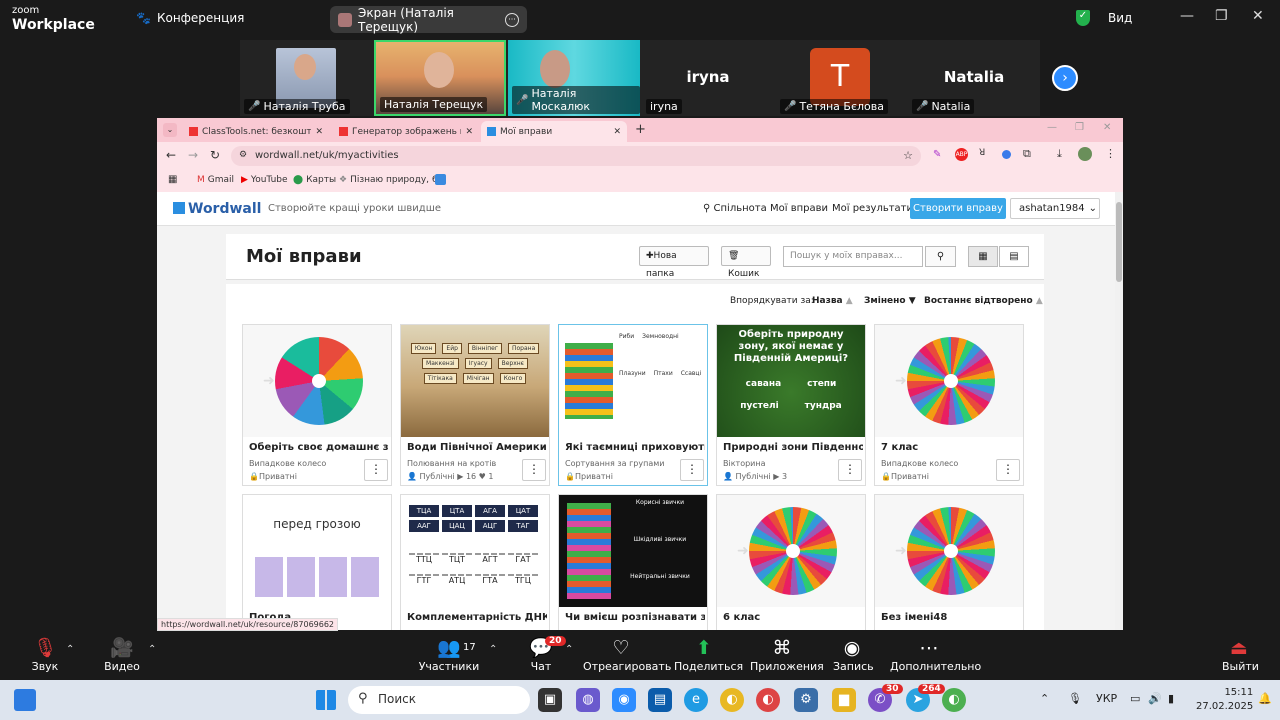 This screenshot has width=1280, height=720. What do you see at coordinates (949, 405) in the screenshot?
I see `activity-card: ➜ 7 клас Випадкове колесо 🔒Приватні ⋮` at bounding box center [949, 405].